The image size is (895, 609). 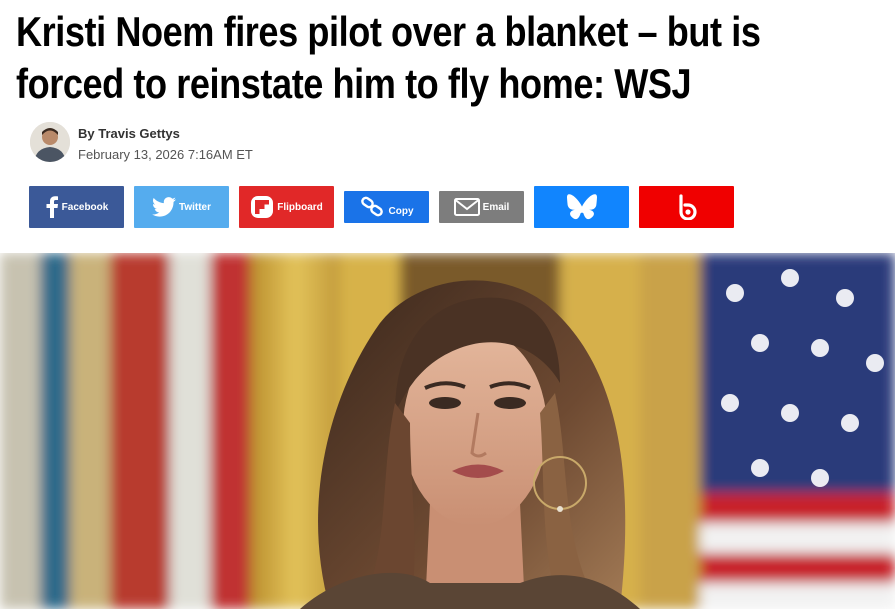 What do you see at coordinates (354, 83) in the screenshot?
I see `headline-line-2: forced to reinstate him to fly home: WSJ` at bounding box center [354, 83].